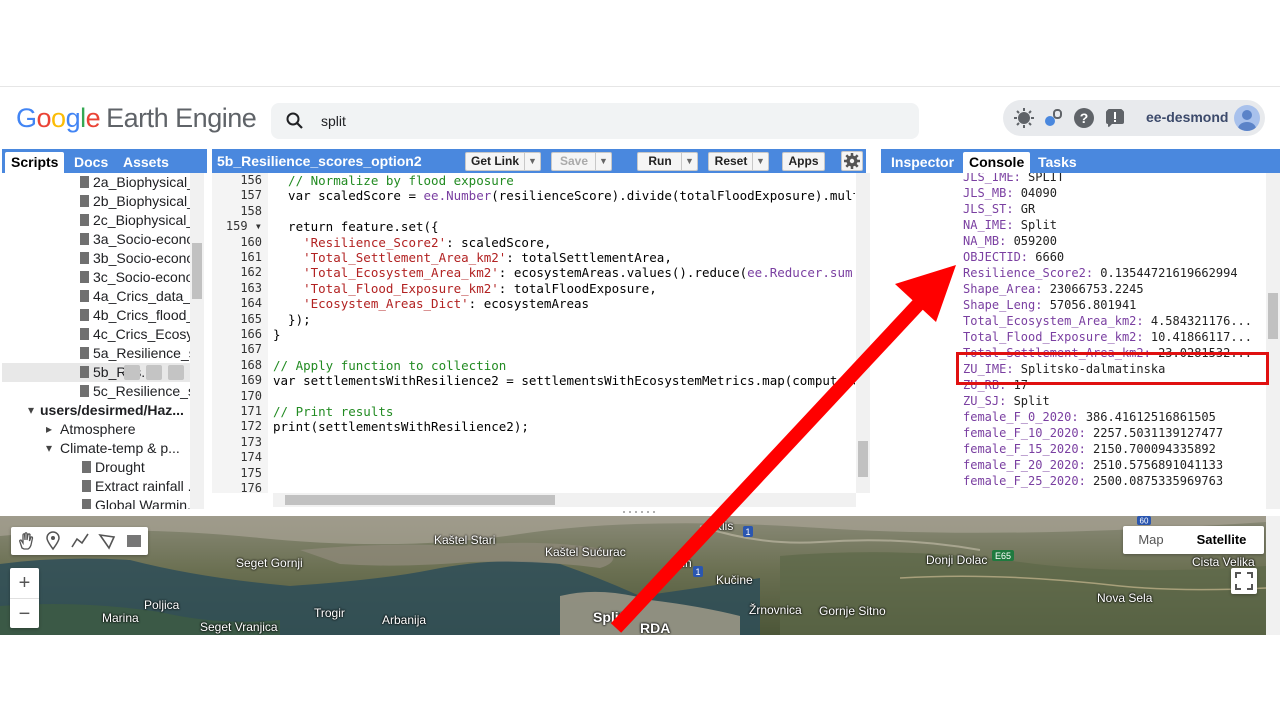  What do you see at coordinates (120, 618) in the screenshot?
I see `map-place-label: Marina` at bounding box center [120, 618].